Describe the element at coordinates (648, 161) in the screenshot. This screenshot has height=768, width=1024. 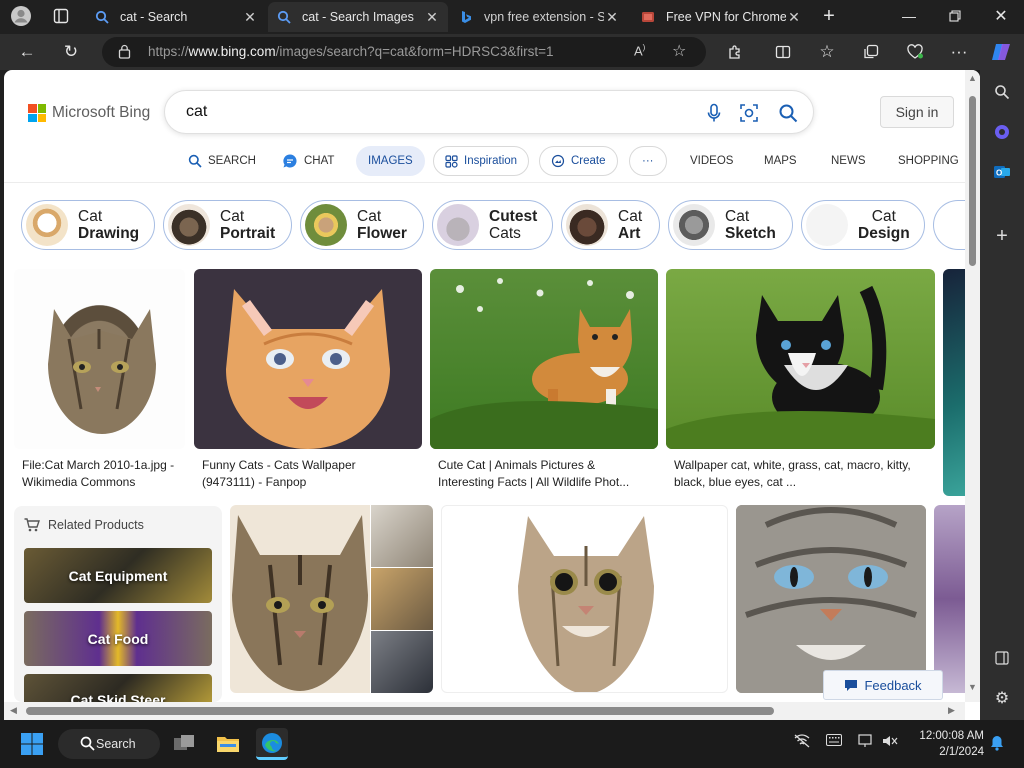
I see `nav-more-button: ···` at that location.